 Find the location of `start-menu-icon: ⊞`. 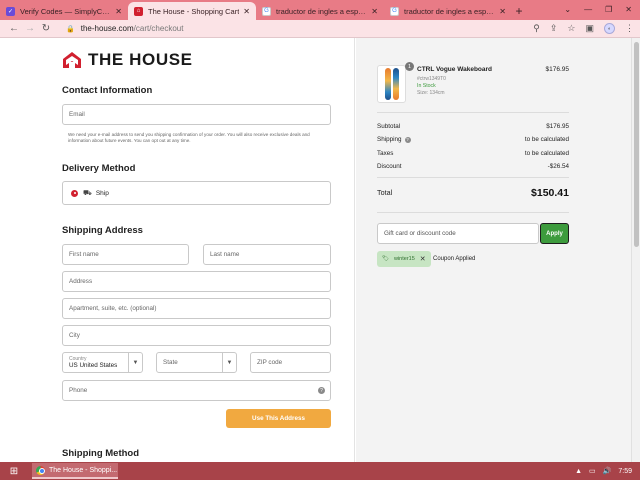

start-menu-icon: ⊞ is located at coordinates (14, 471).